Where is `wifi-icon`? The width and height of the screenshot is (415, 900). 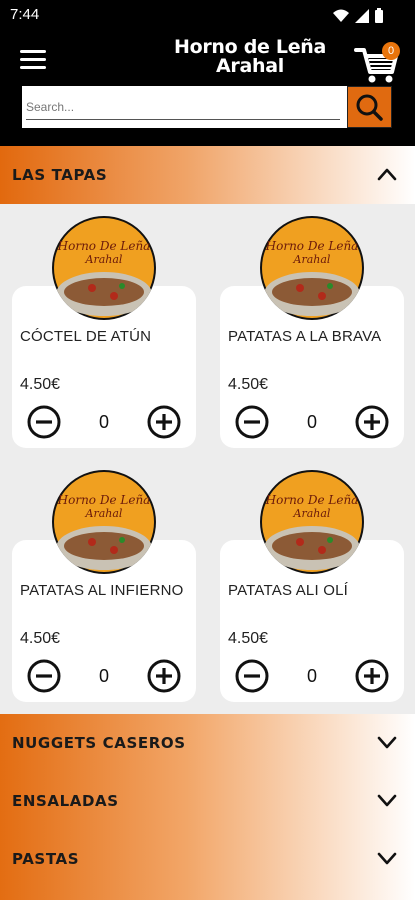
wifi-icon is located at coordinates (341, 15).